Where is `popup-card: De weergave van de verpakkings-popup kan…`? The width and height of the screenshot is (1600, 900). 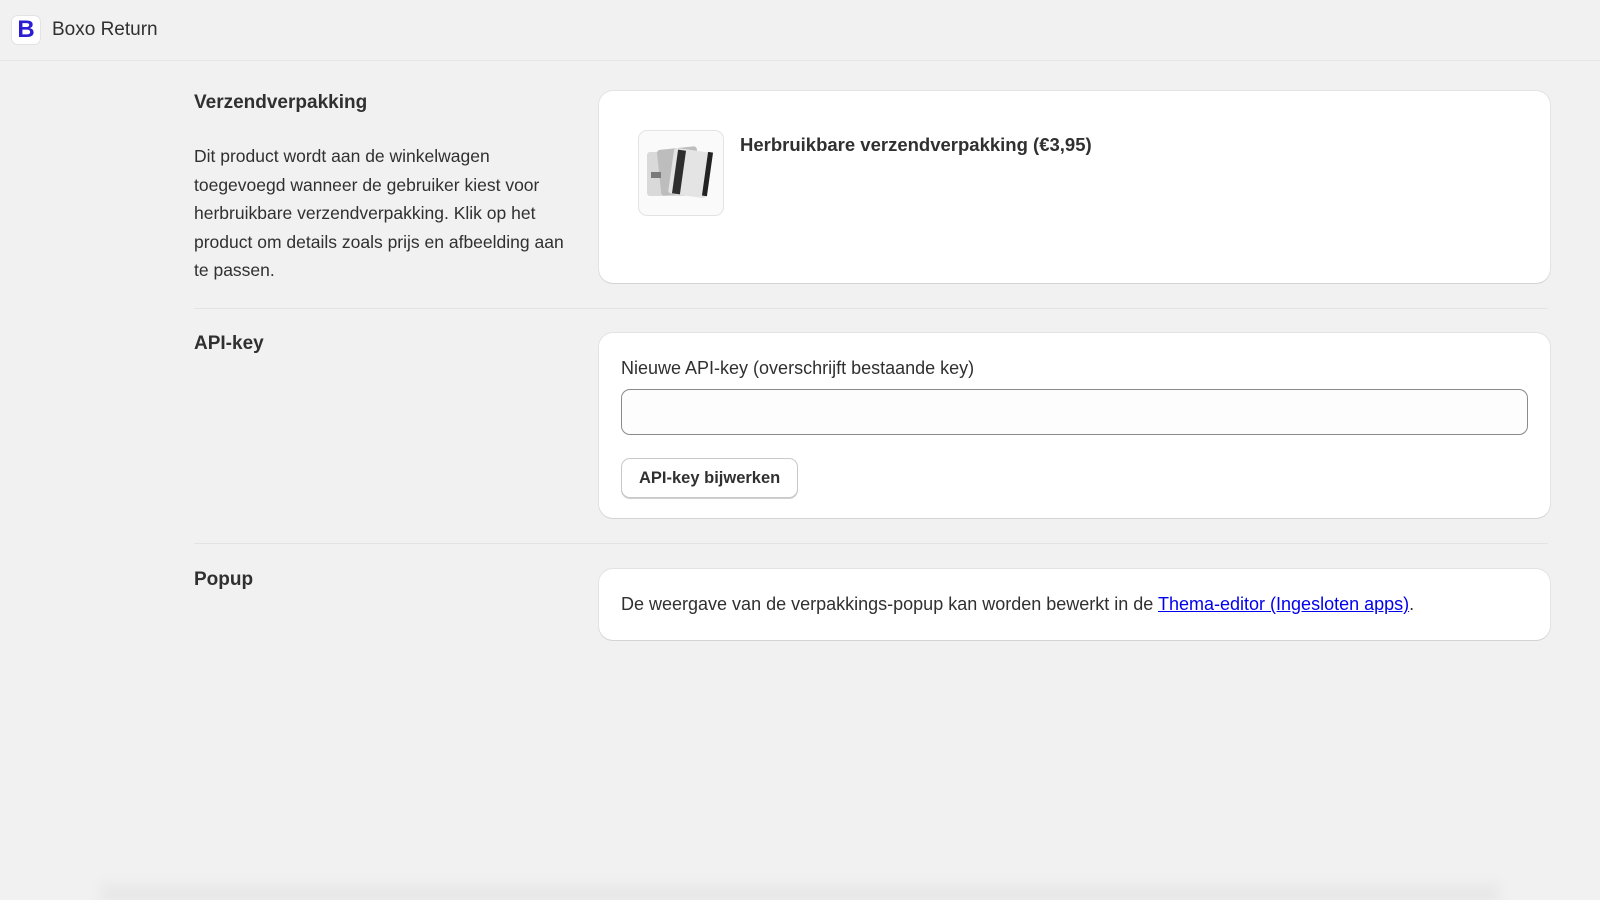
popup-card: De weergave van de verpakkings-popup kan… is located at coordinates (1074, 604).